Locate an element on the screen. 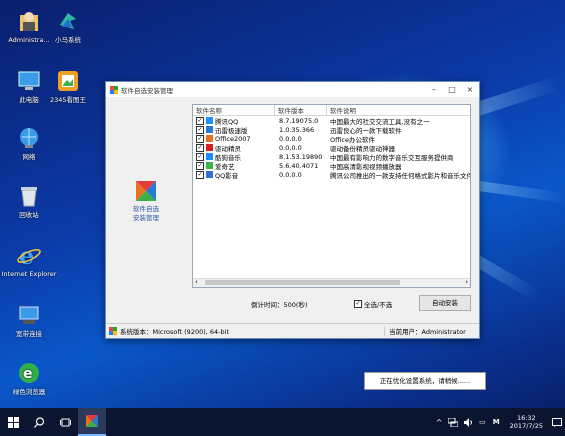 The height and width of the screenshot is (436, 565). software-name-cell: ✓ Office2007 is located at coordinates (234, 138).